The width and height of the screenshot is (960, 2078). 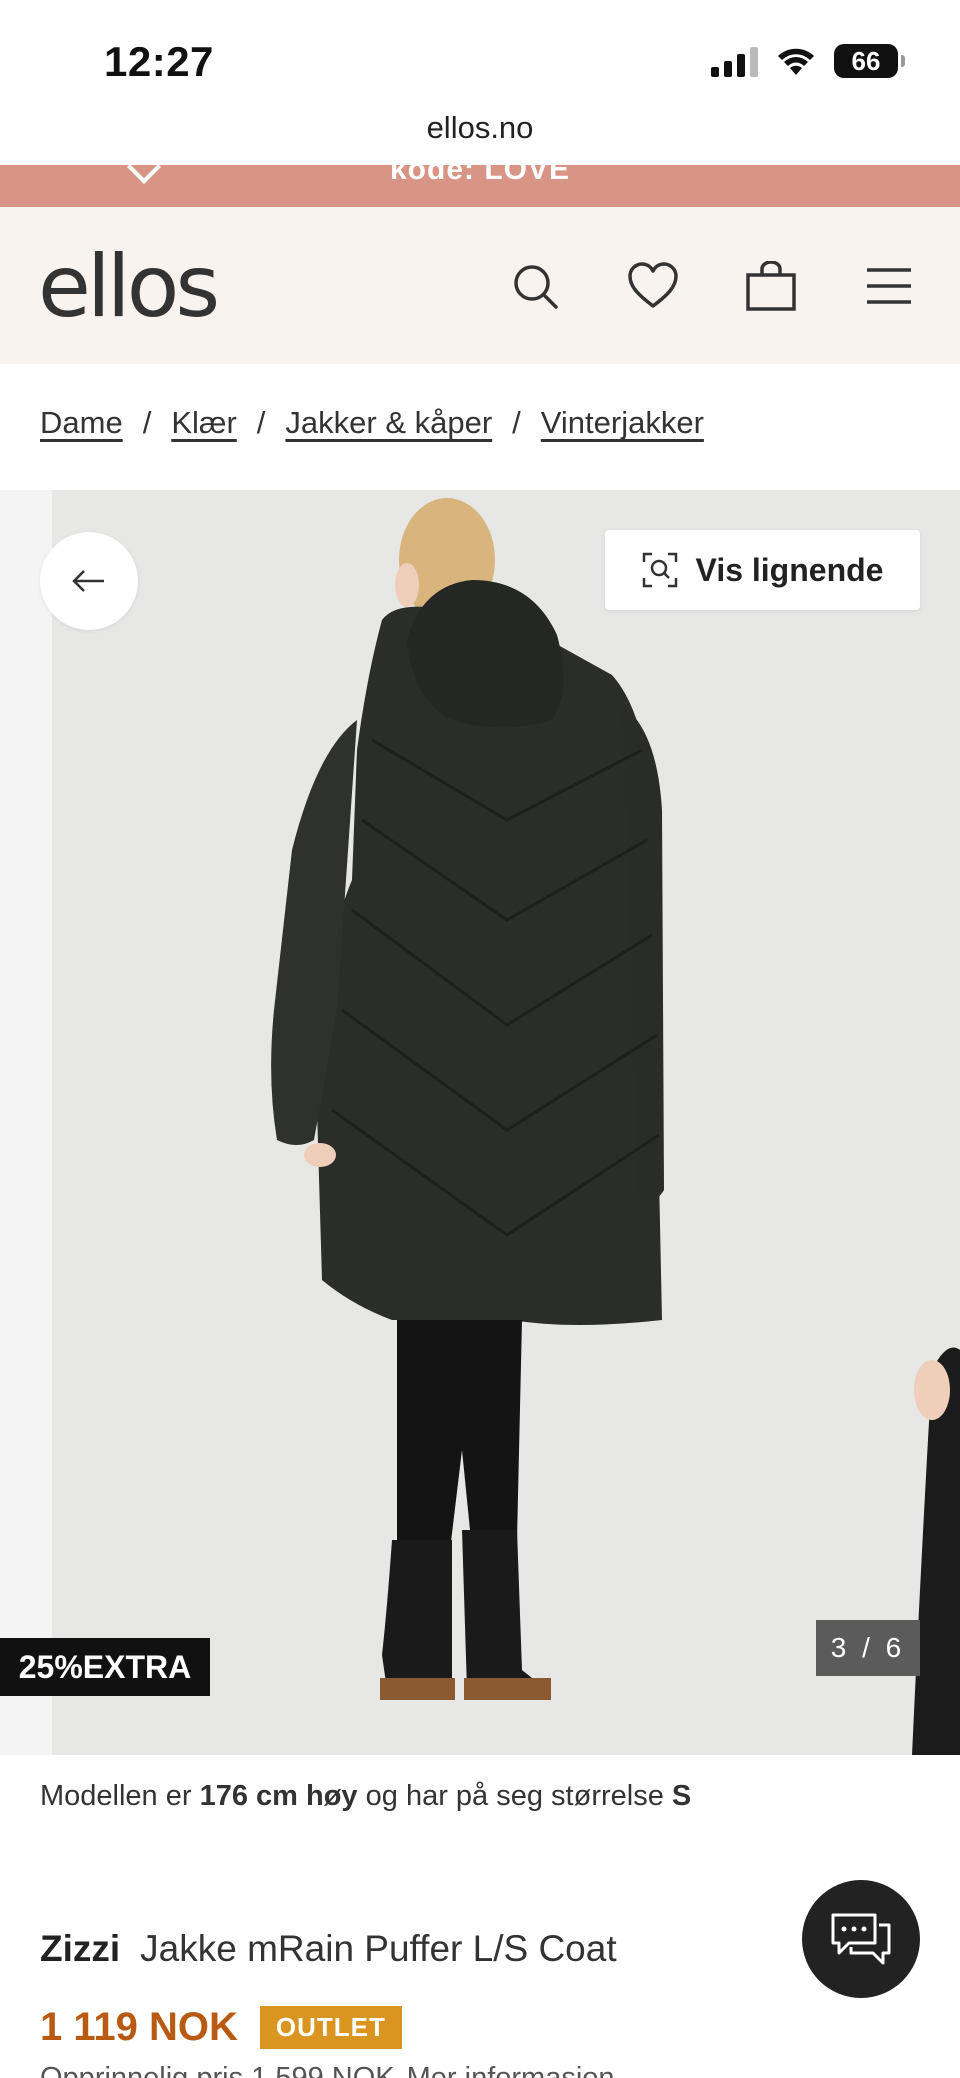 What do you see at coordinates (796, 61) in the screenshot?
I see `wifi-icon` at bounding box center [796, 61].